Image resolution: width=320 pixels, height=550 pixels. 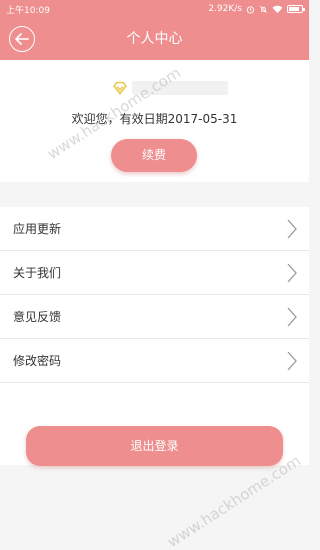 I want to click on menu-item-feedback: 意见反馈, so click(x=154, y=317).